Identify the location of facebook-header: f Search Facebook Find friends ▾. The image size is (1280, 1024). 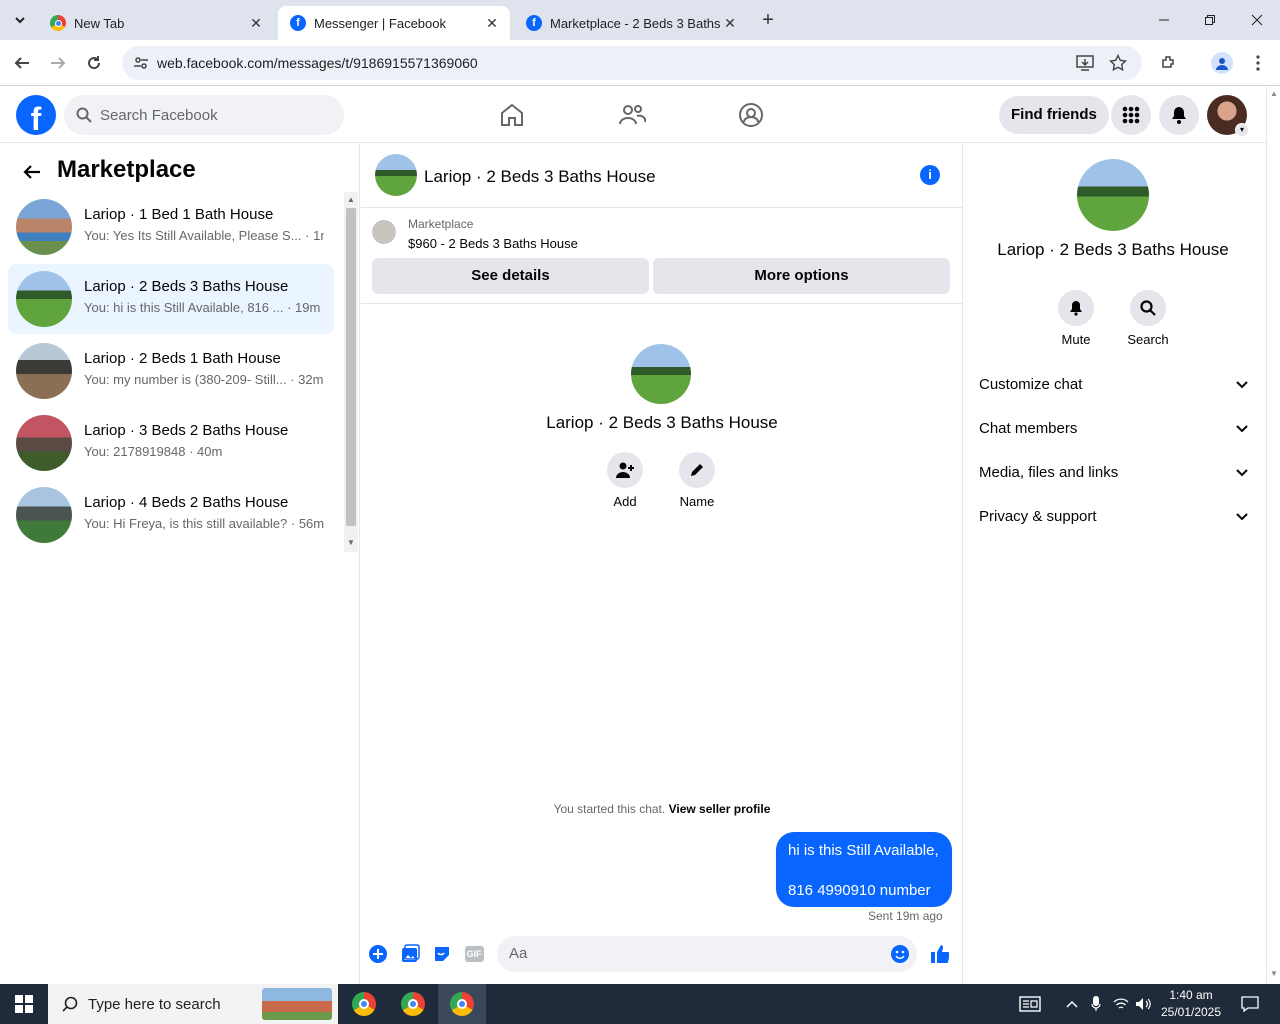
(633, 115).